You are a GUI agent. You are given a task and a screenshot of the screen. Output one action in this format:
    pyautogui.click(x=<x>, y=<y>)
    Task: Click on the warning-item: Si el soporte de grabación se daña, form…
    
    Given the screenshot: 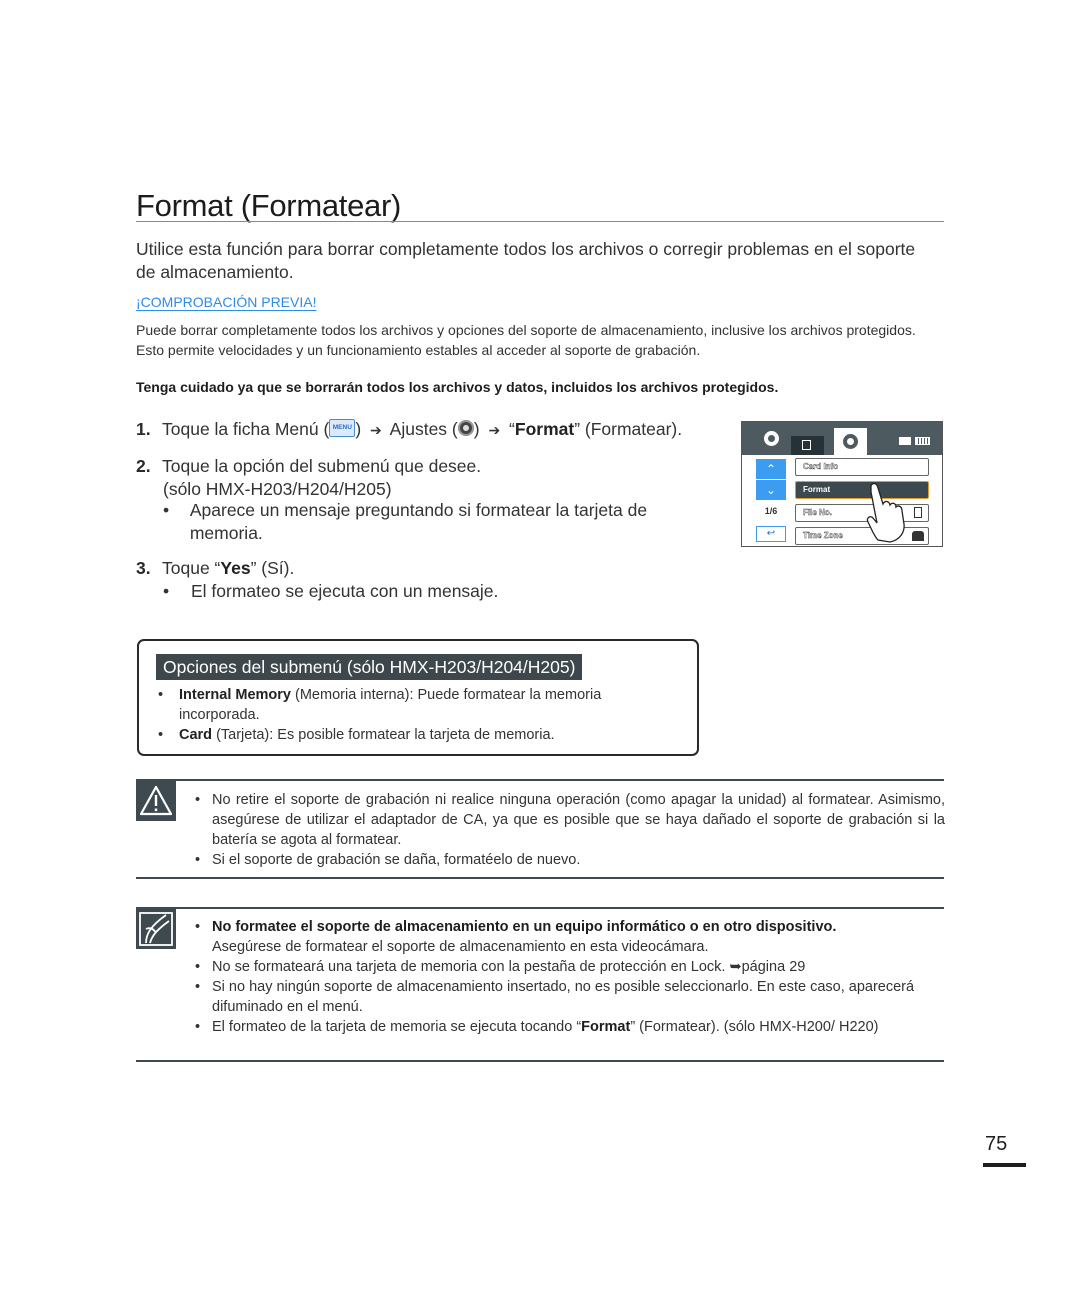 What is the action you would take?
    pyautogui.click(x=570, y=860)
    